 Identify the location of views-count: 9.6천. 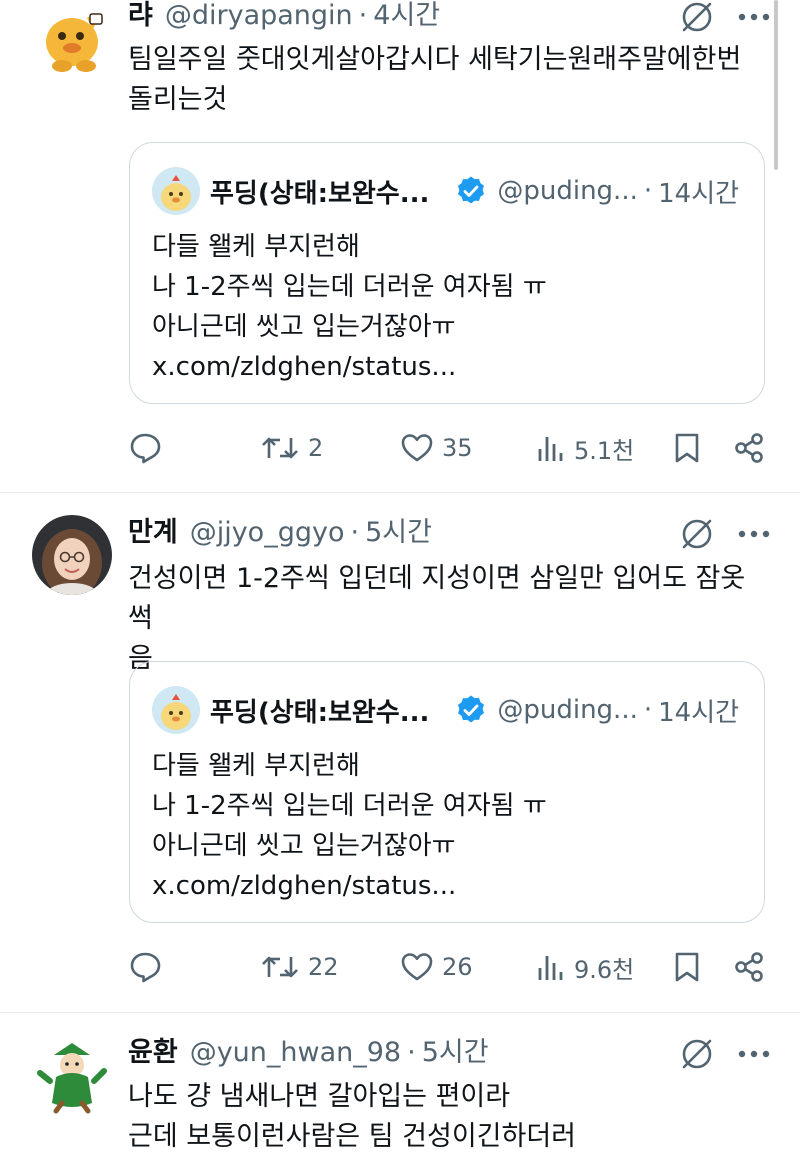
(604, 969).